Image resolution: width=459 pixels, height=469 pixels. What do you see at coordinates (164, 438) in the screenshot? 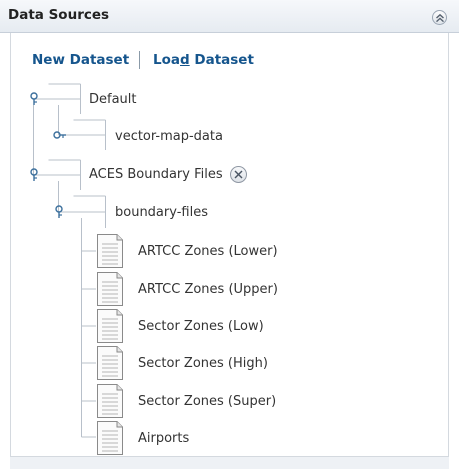
I see `file-name: Airports` at bounding box center [164, 438].